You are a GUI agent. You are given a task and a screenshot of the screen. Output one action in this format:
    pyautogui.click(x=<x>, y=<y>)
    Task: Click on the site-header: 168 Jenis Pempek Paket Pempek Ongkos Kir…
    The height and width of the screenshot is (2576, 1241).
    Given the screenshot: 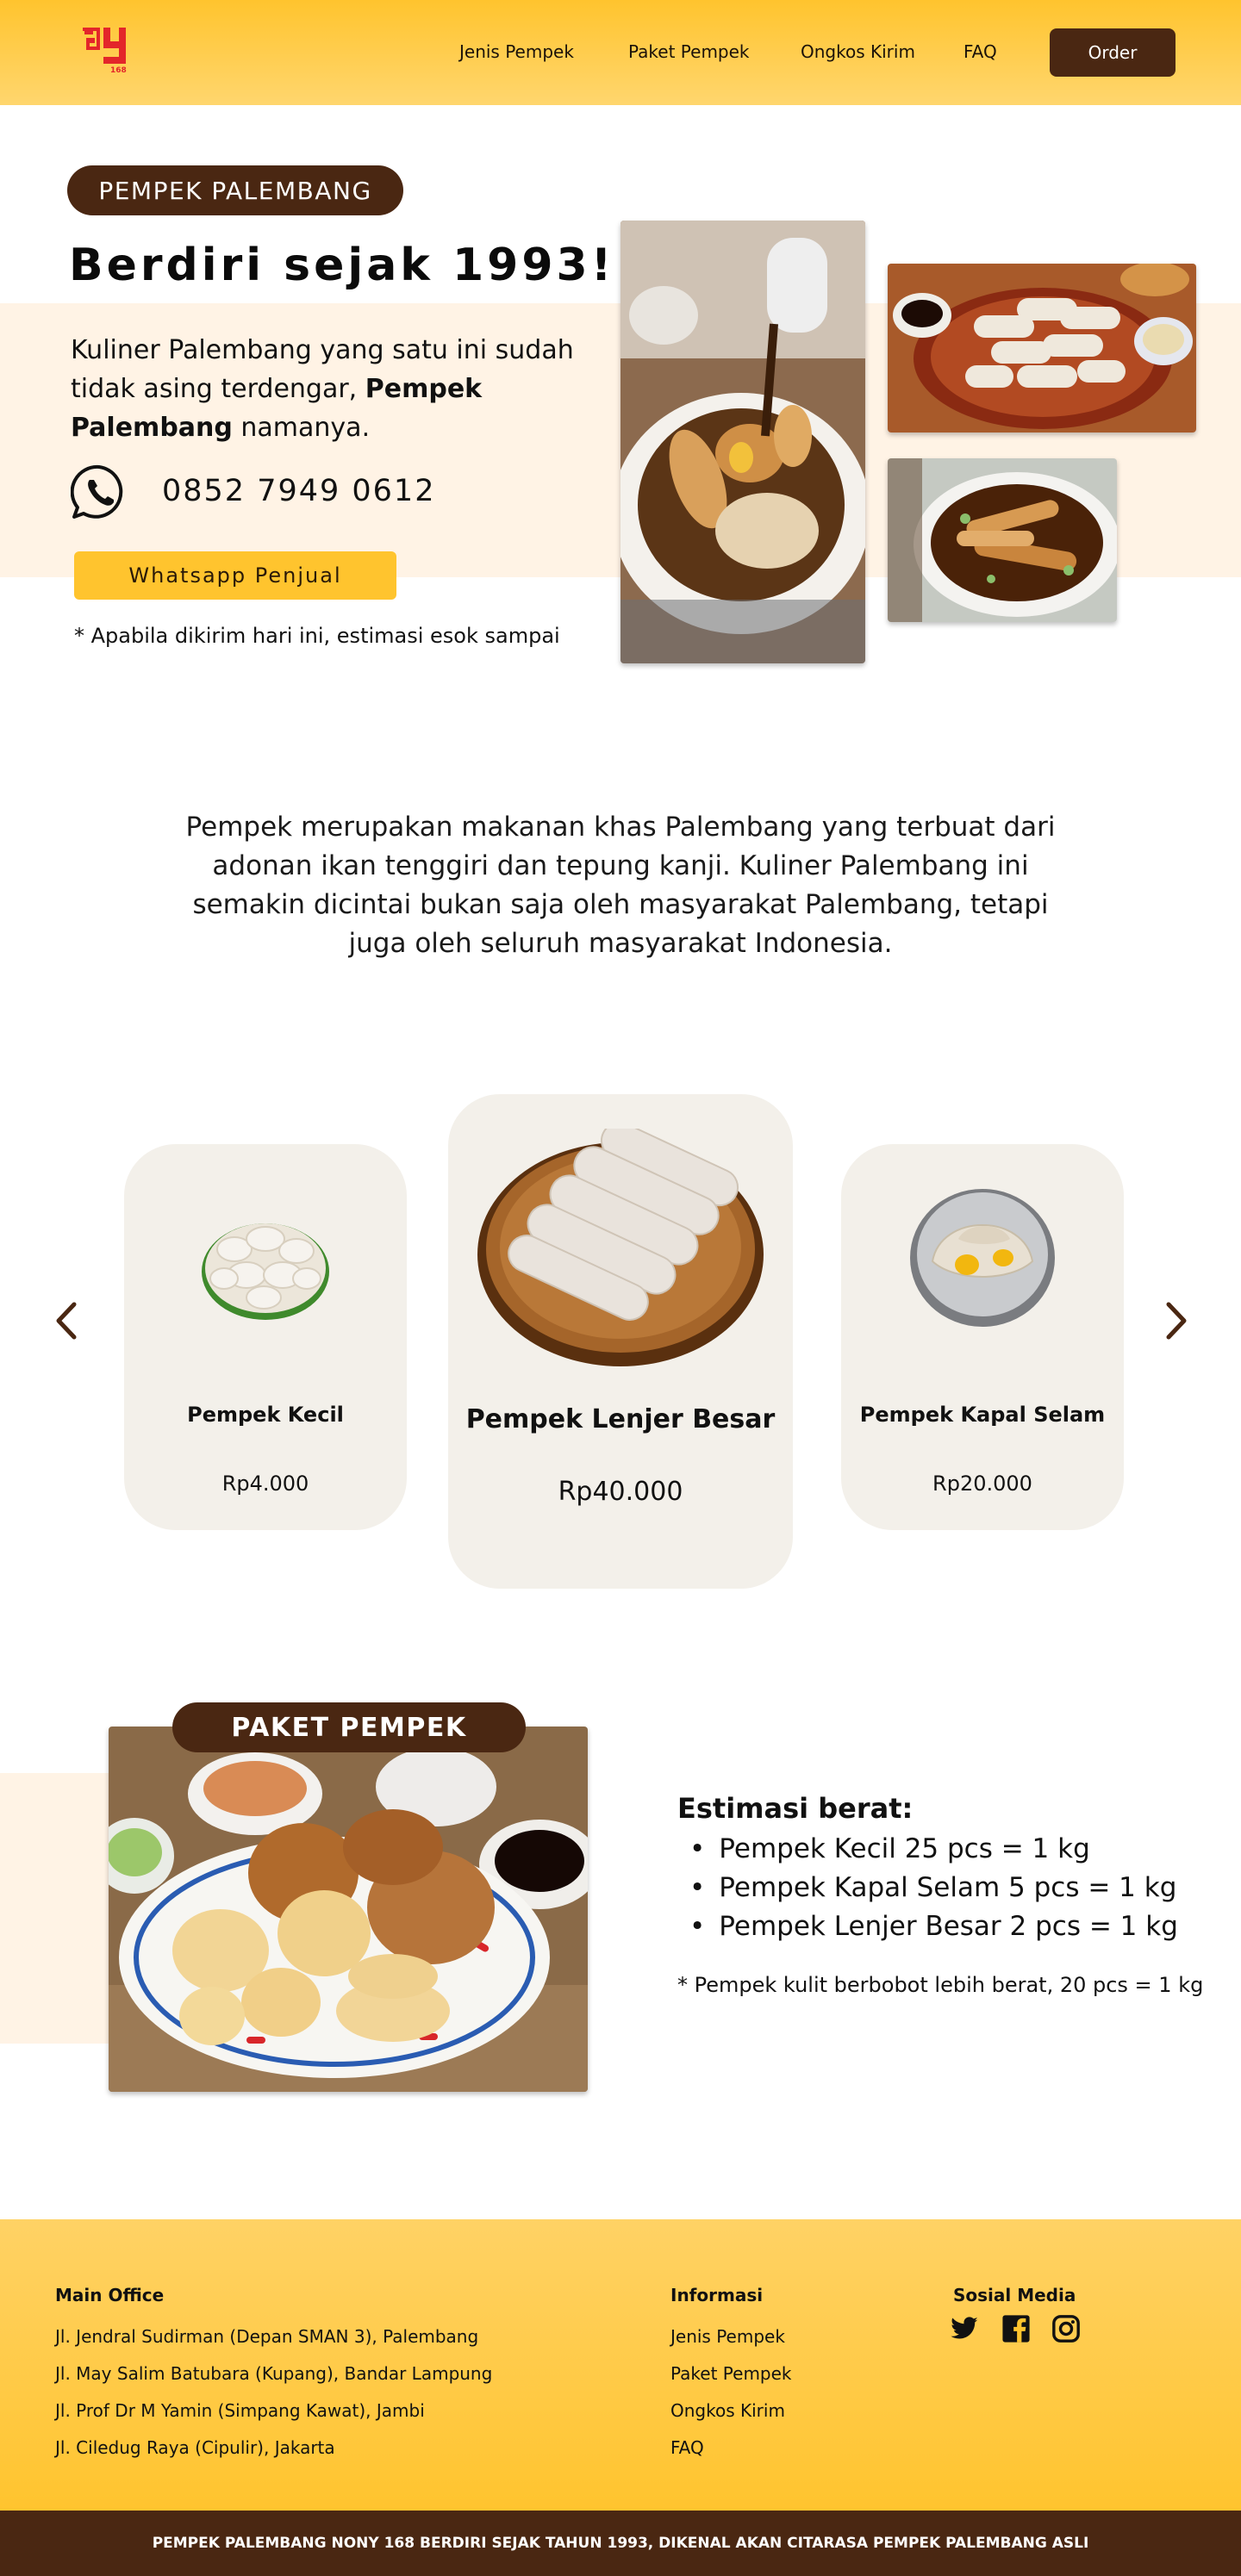 What is the action you would take?
    pyautogui.click(x=620, y=53)
    